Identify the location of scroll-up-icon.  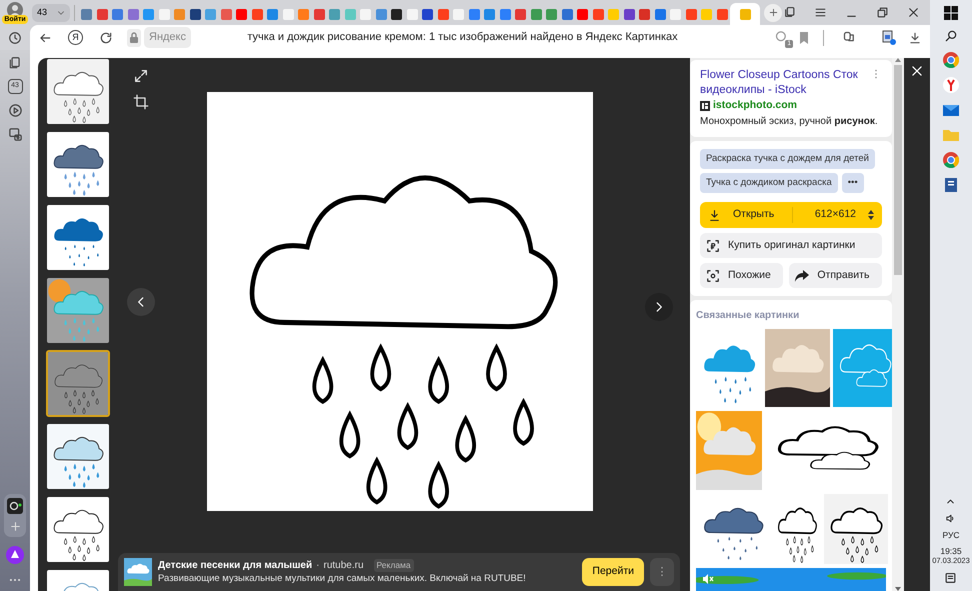
(898, 60).